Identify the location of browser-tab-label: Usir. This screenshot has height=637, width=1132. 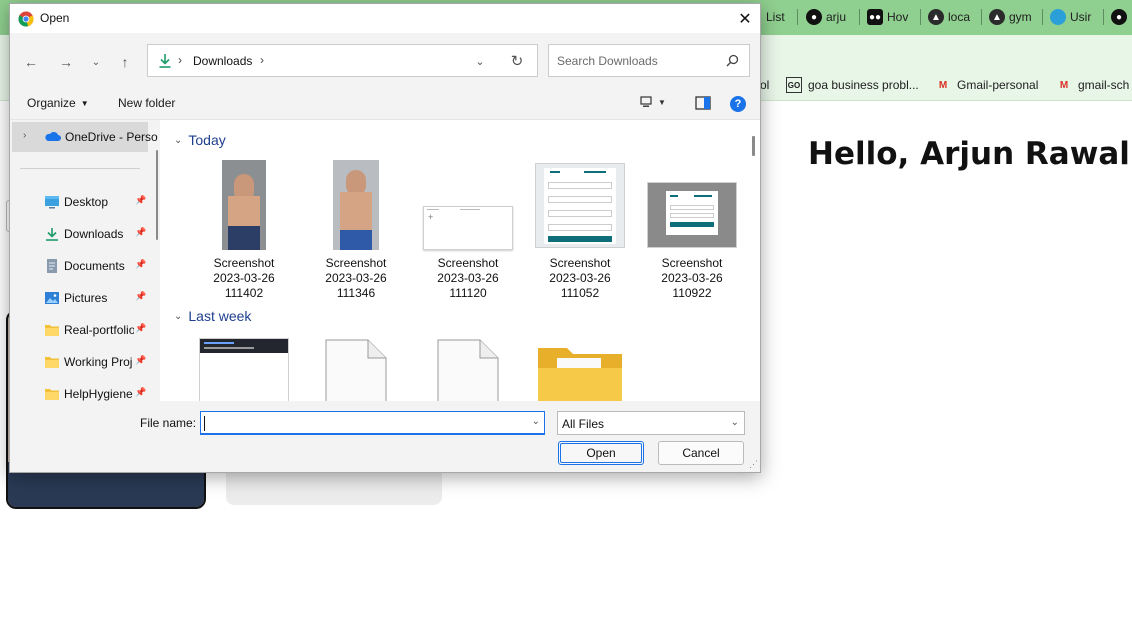
(1081, 17).